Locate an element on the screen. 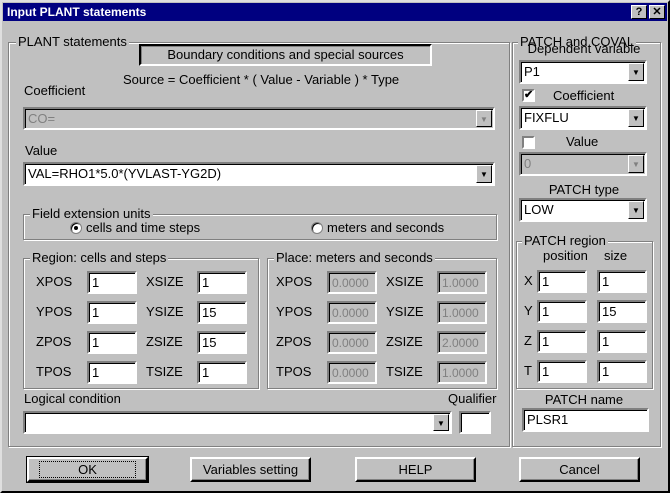 This screenshot has height=493, width=670. patch-coefficient-combo: FIXFLU ▼ is located at coordinates (583, 118).